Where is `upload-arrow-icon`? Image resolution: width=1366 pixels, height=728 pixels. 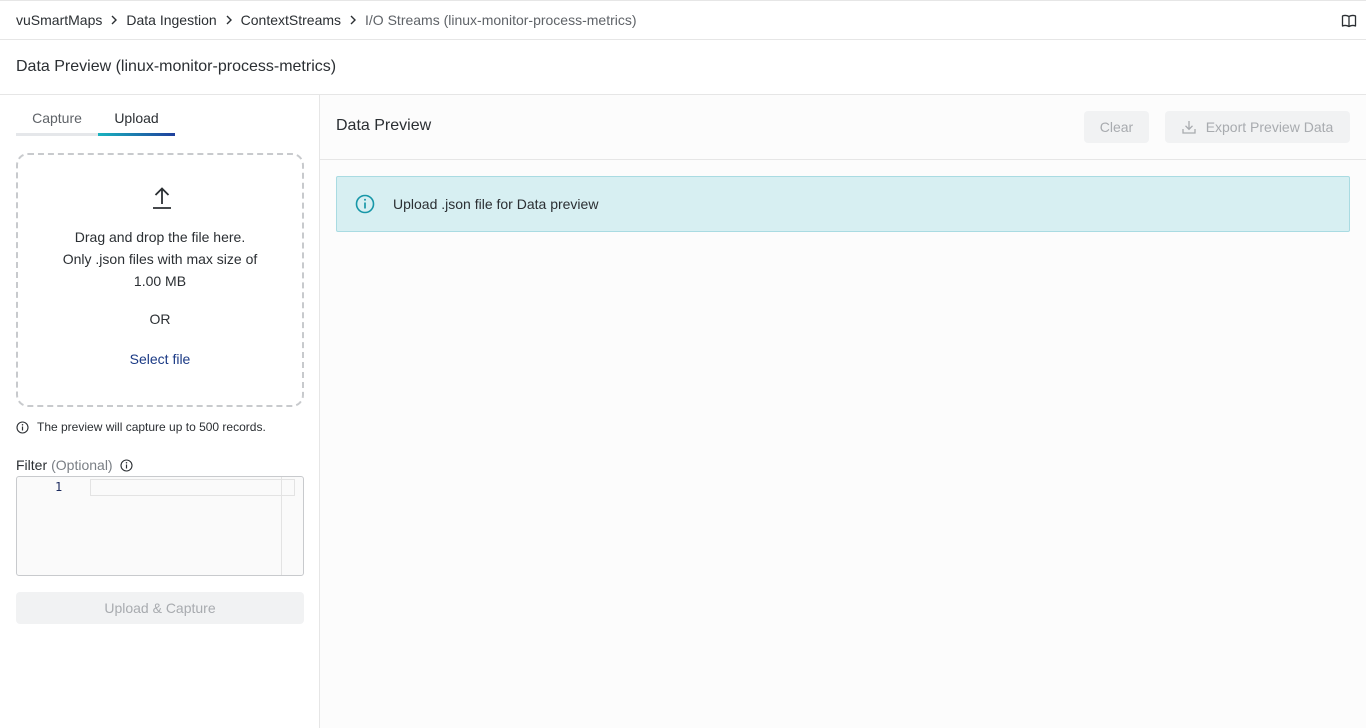
upload-arrow-icon is located at coordinates (162, 198).